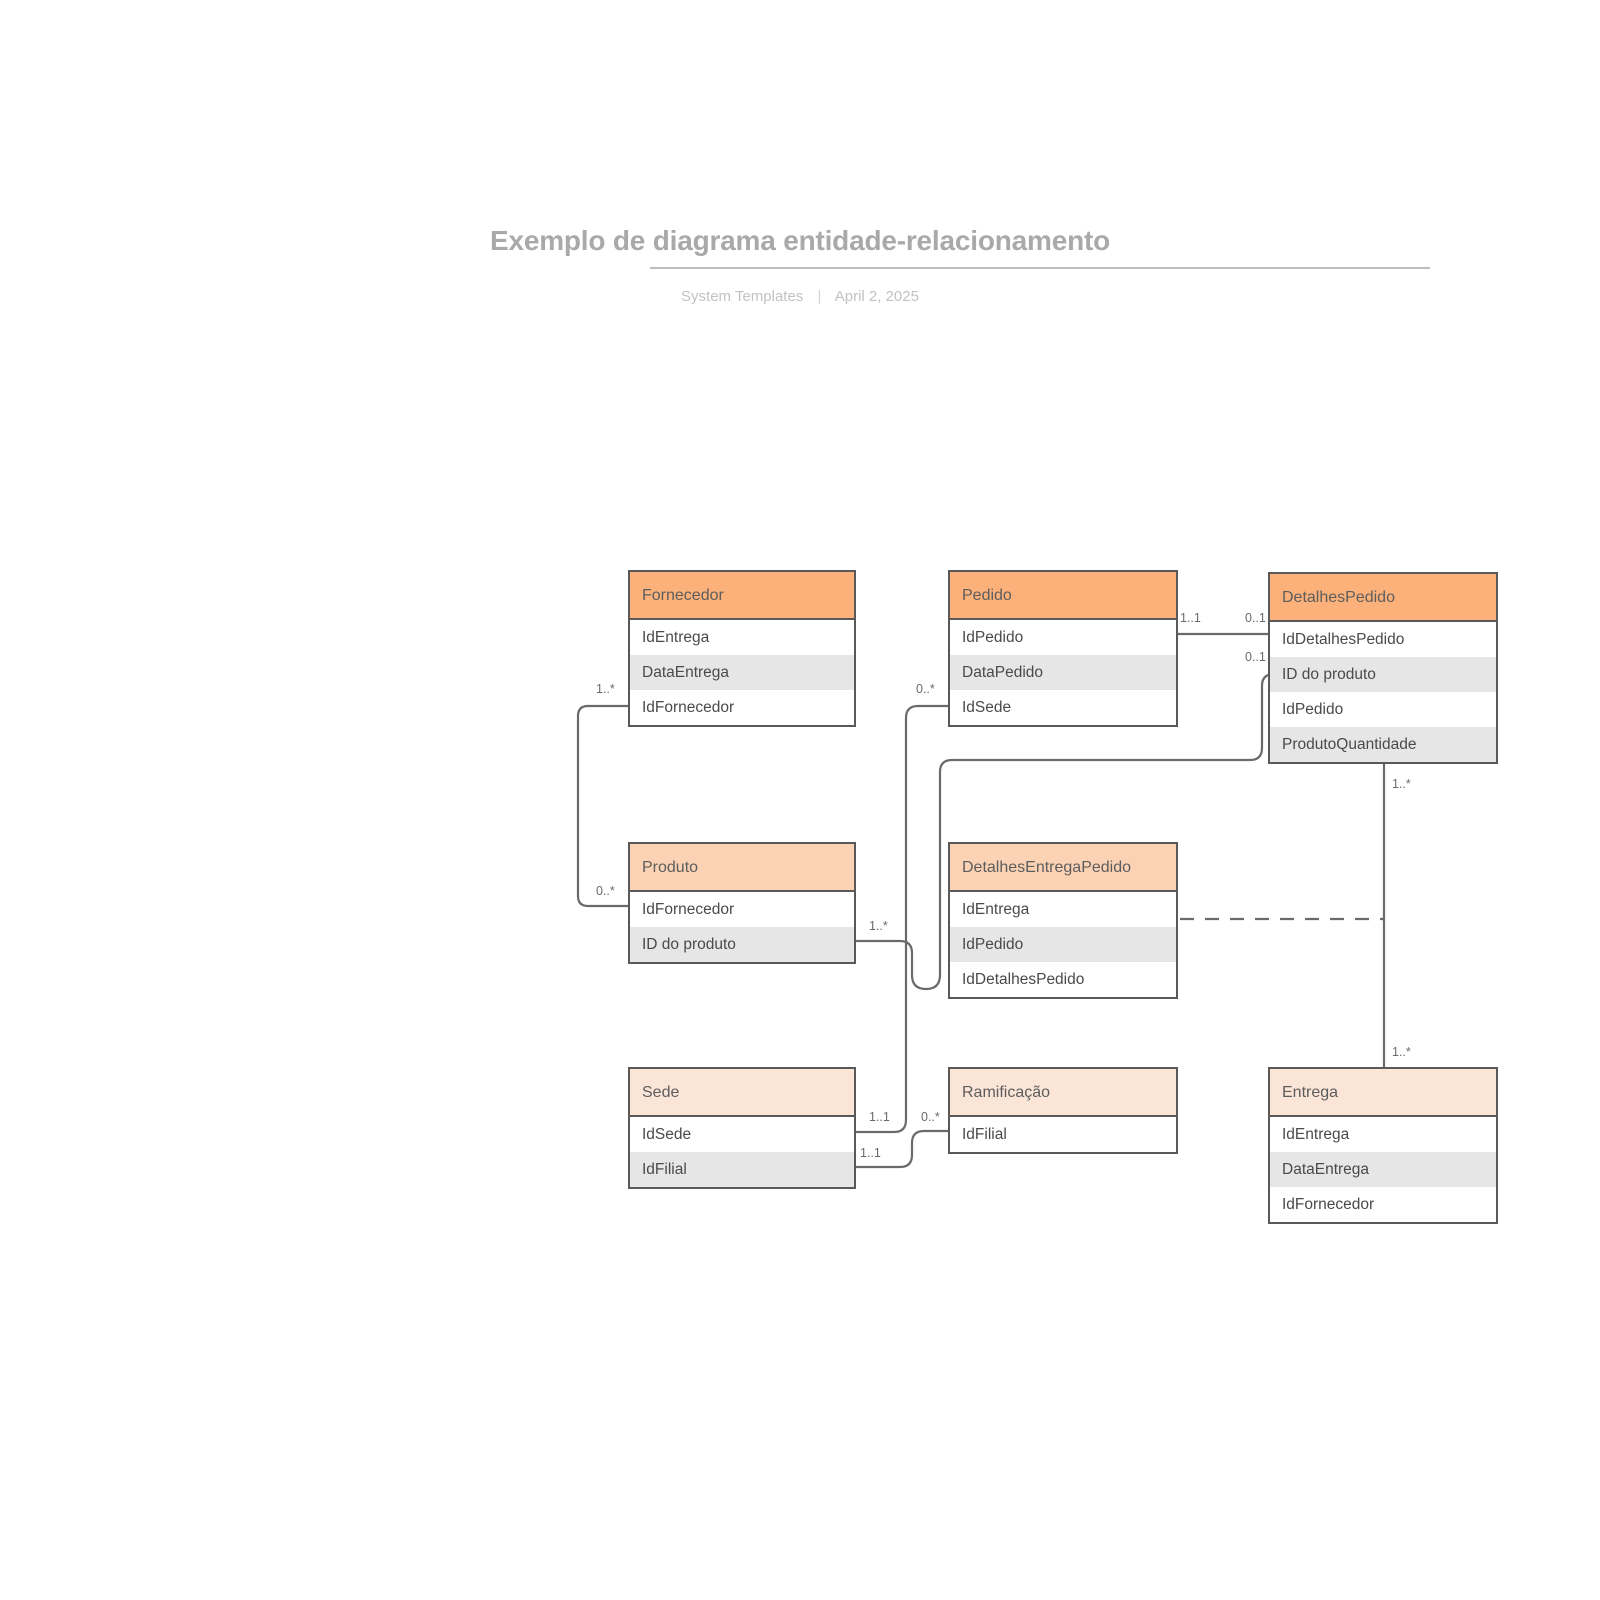 This screenshot has width=1600, height=1600. I want to click on entity-title-sede: Sede, so click(742, 1093).